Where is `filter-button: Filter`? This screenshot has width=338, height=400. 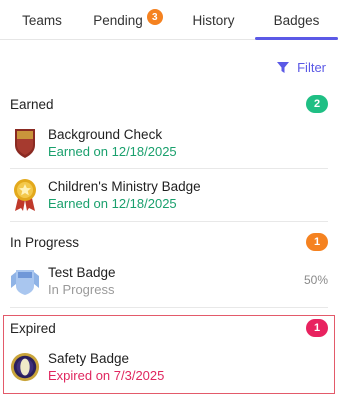 filter-button: Filter is located at coordinates (301, 67).